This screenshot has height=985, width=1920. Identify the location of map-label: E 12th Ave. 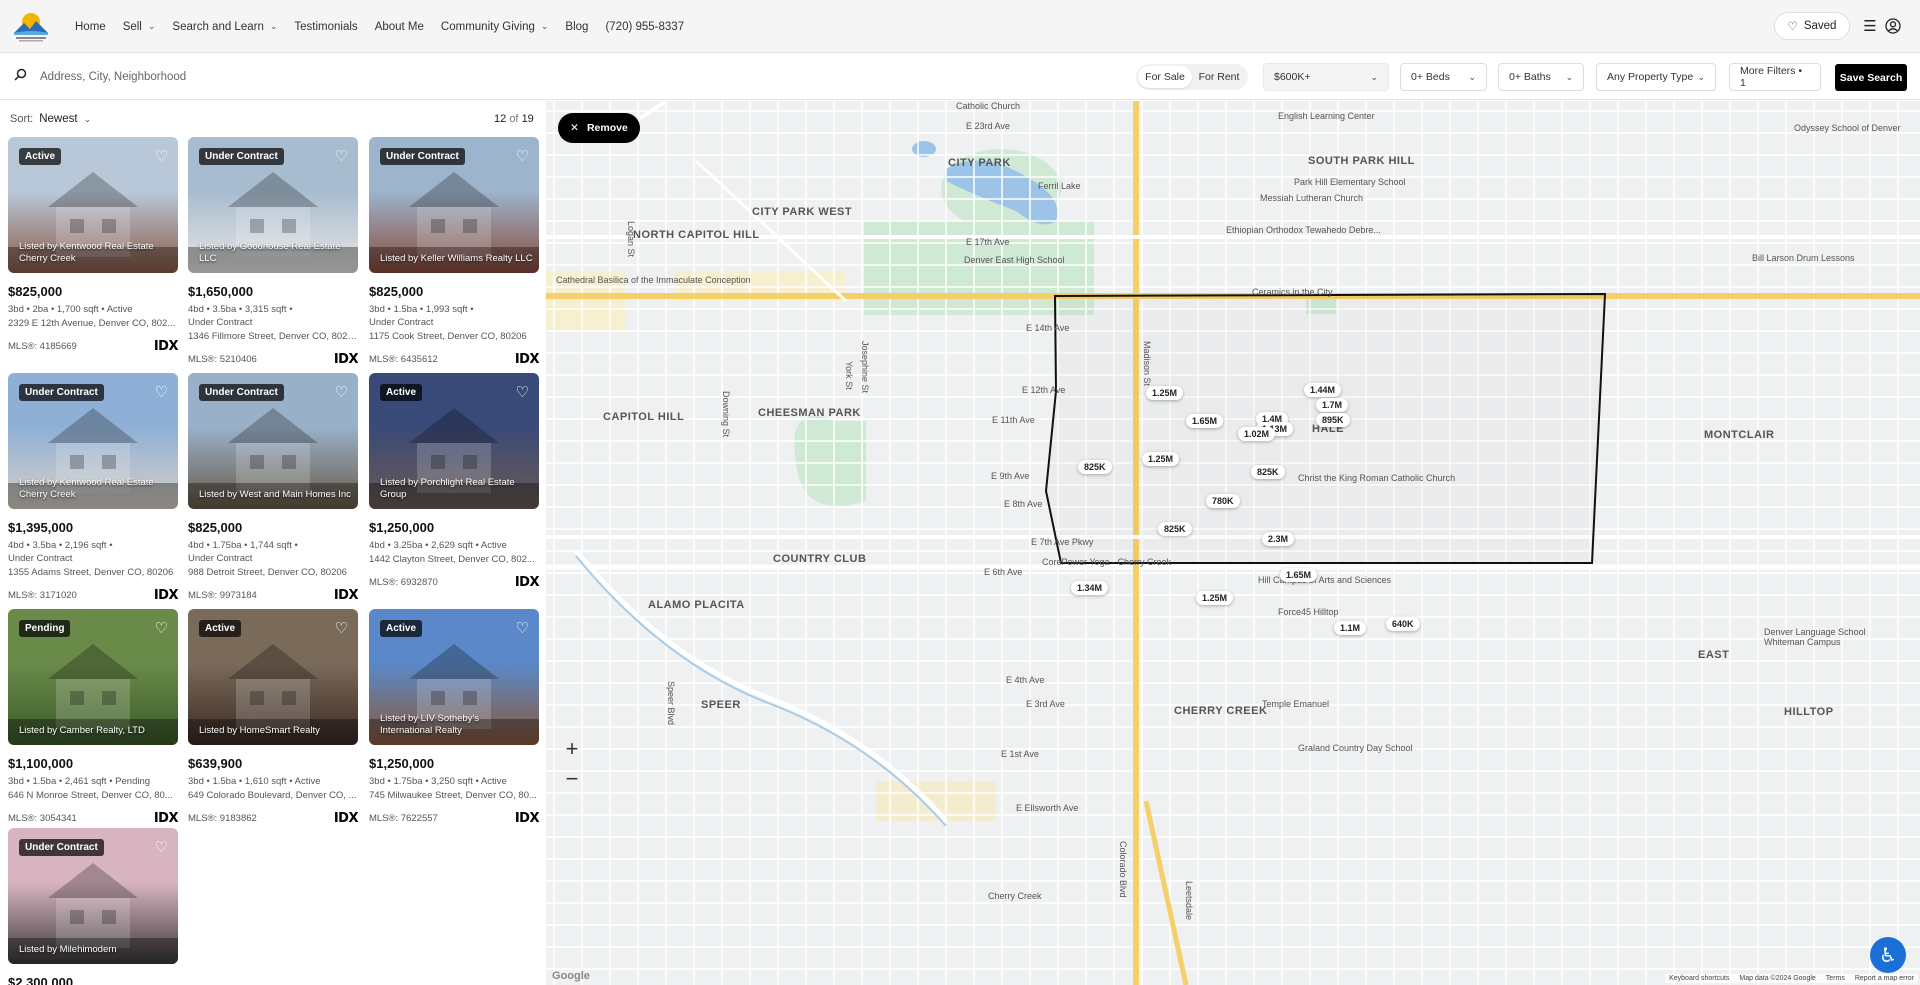
(1044, 390).